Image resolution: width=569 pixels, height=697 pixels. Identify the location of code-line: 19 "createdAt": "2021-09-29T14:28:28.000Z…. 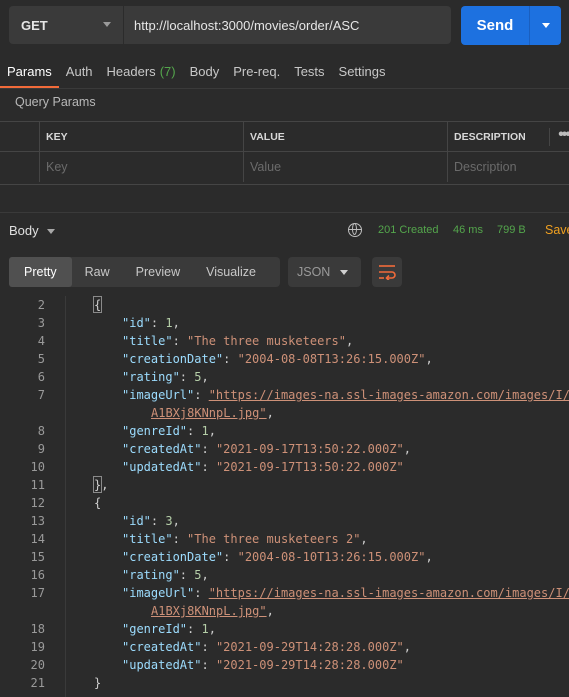
(284, 647).